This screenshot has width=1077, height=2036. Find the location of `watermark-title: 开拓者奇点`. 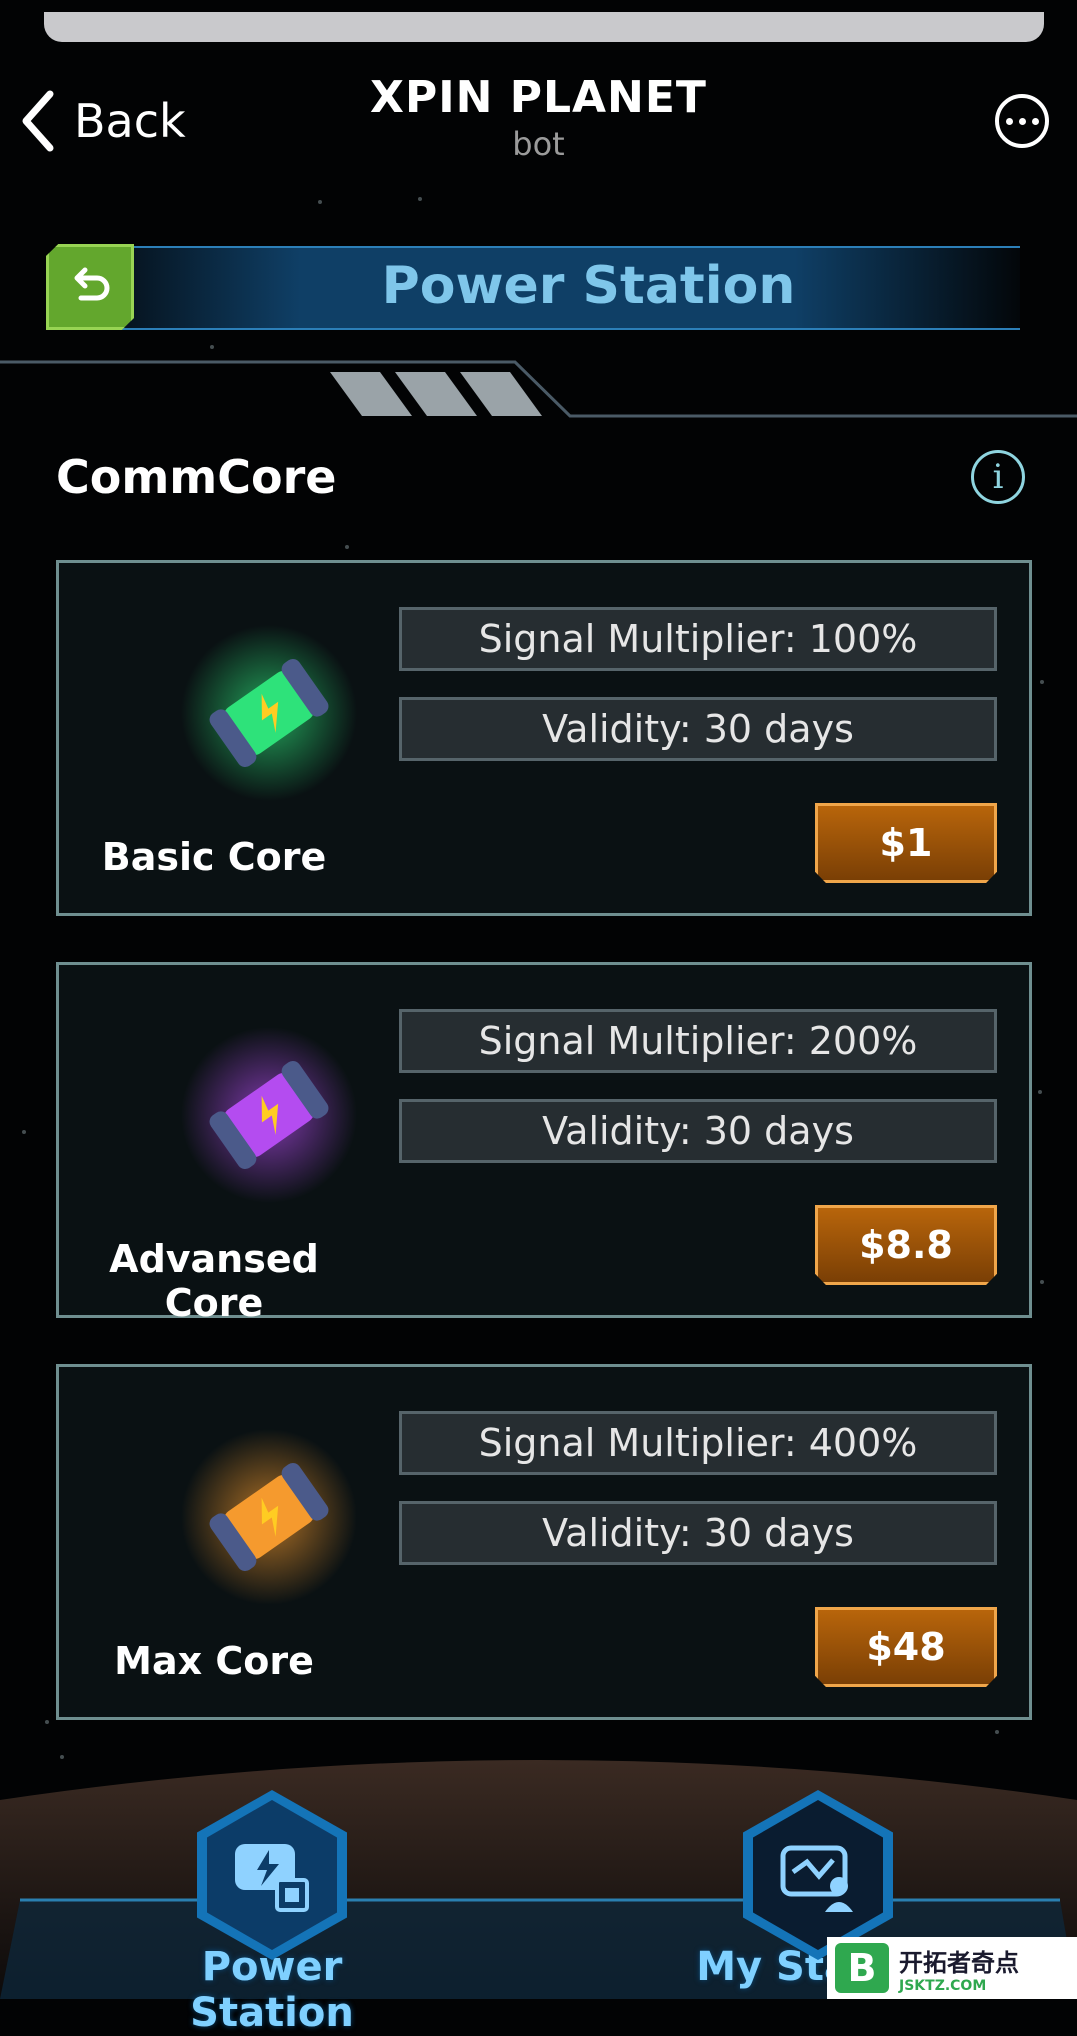

watermark-title: 开拓者奇点 is located at coordinates (959, 1962).